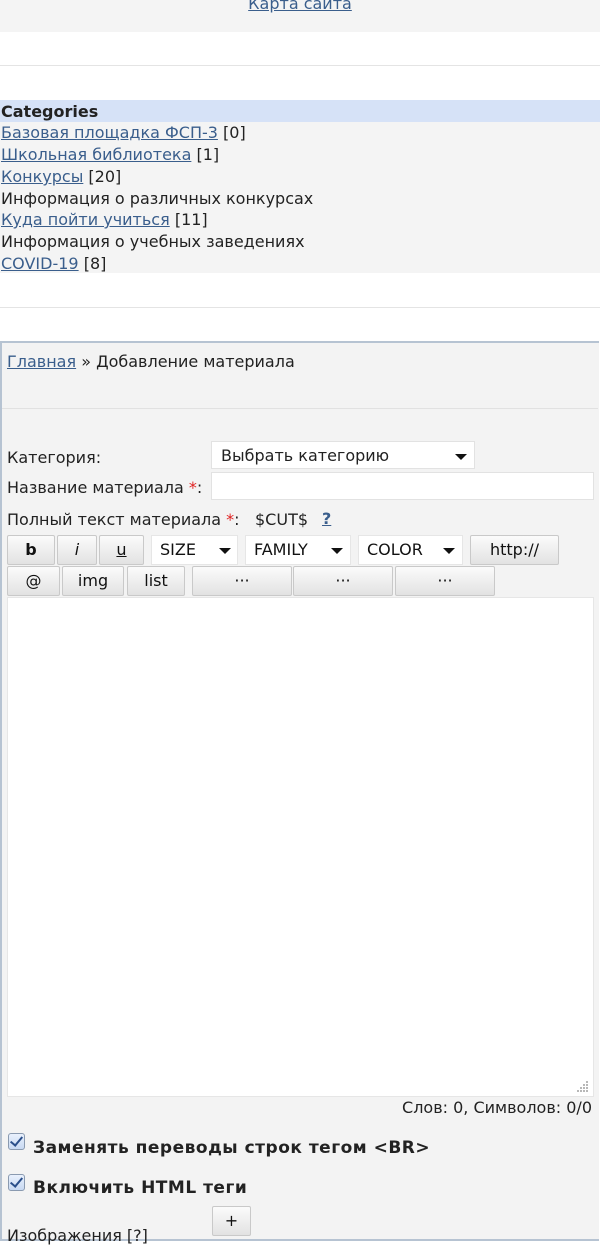  I want to click on bold-button: b, so click(31, 550).